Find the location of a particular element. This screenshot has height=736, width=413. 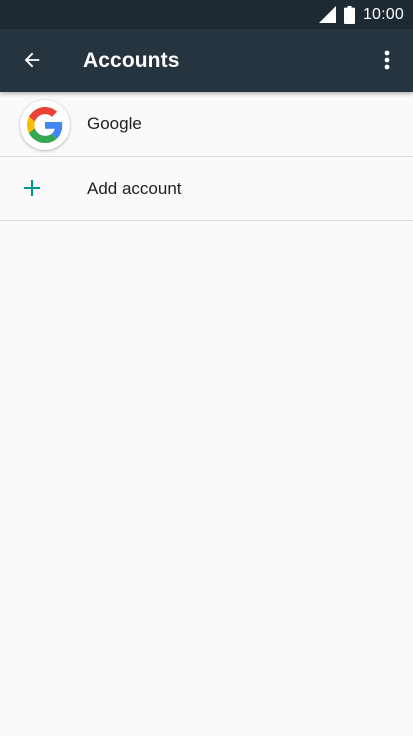

plus-icon is located at coordinates (32, 188).